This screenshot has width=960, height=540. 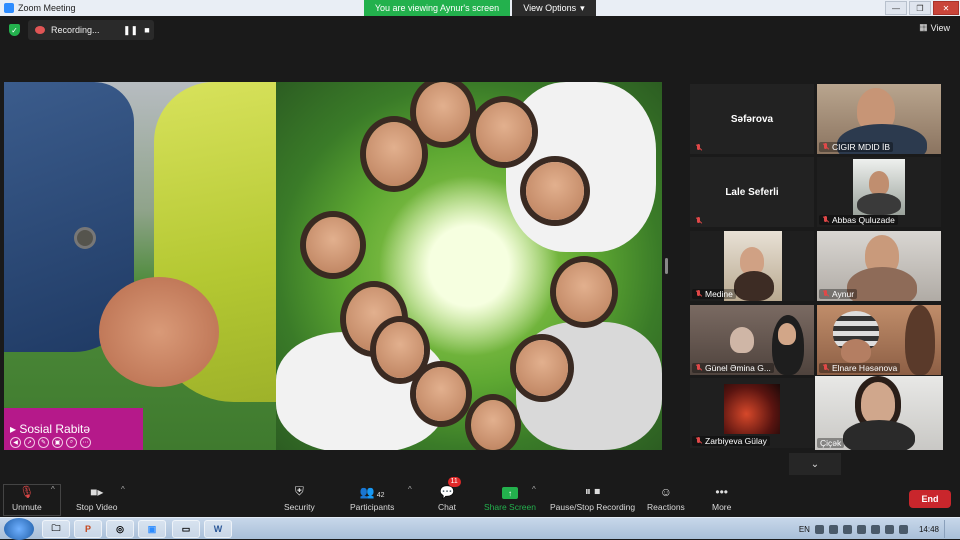 I want to click on more-slide-options-icon: ⋯, so click(x=85, y=442).